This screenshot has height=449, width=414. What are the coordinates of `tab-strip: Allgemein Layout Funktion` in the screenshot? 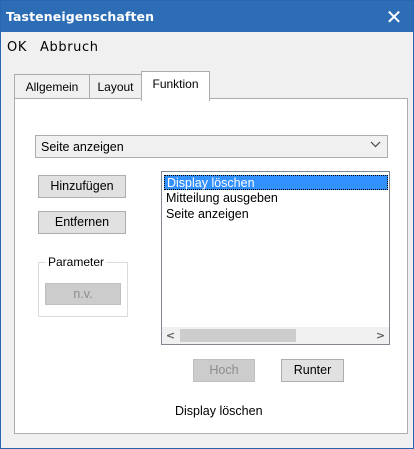 It's located at (207, 80).